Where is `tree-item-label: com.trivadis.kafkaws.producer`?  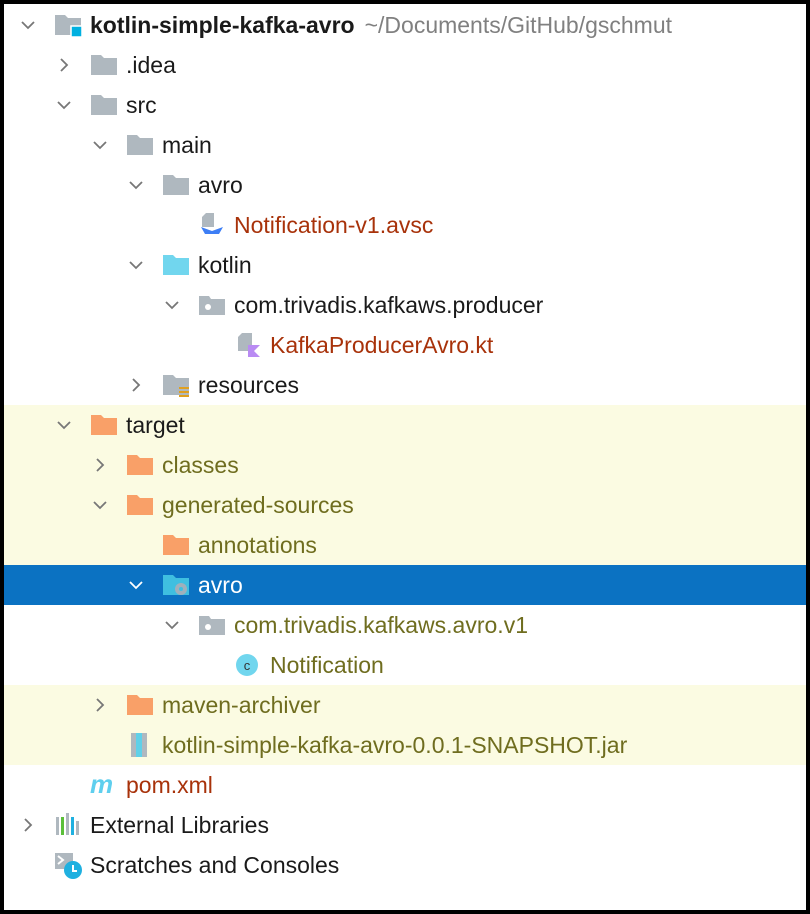 tree-item-label: com.trivadis.kafkaws.producer is located at coordinates (388, 305).